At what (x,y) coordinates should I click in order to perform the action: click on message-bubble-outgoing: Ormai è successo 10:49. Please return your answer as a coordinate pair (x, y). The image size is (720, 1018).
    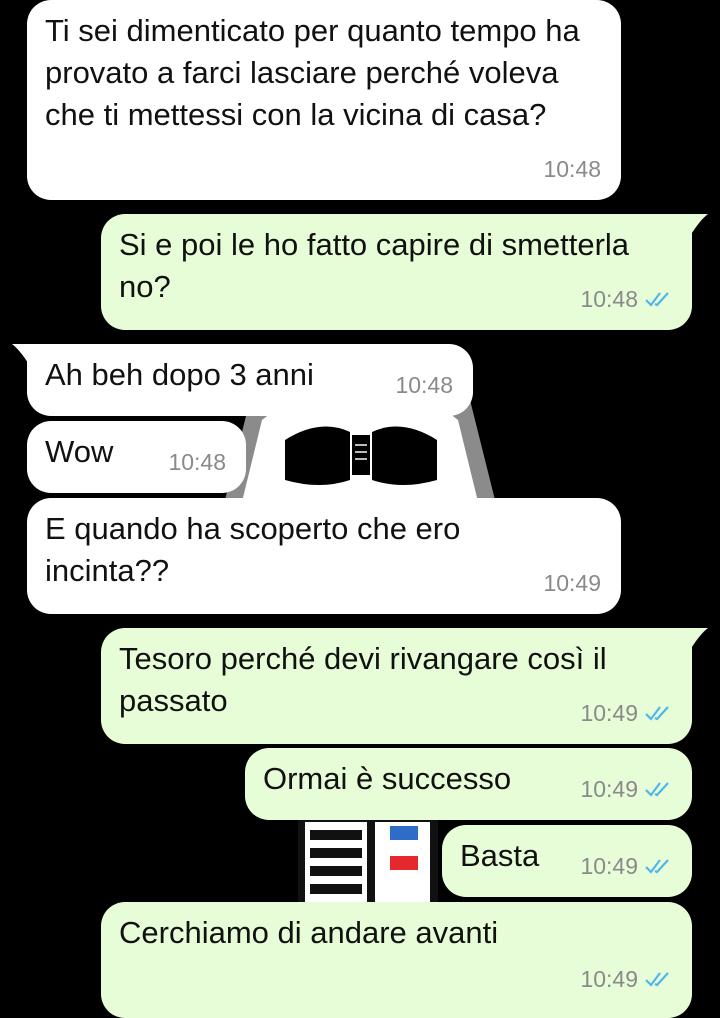
    Looking at the image, I should click on (468, 784).